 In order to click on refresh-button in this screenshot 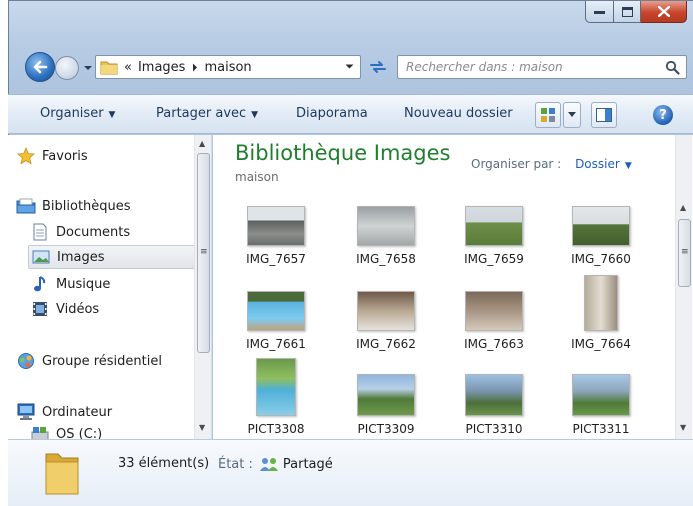, I will do `click(378, 67)`.